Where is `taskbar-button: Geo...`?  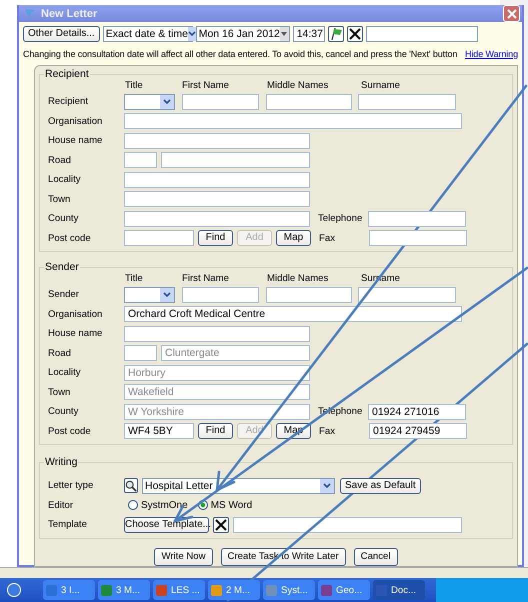
taskbar-button: Geo... is located at coordinates (344, 590).